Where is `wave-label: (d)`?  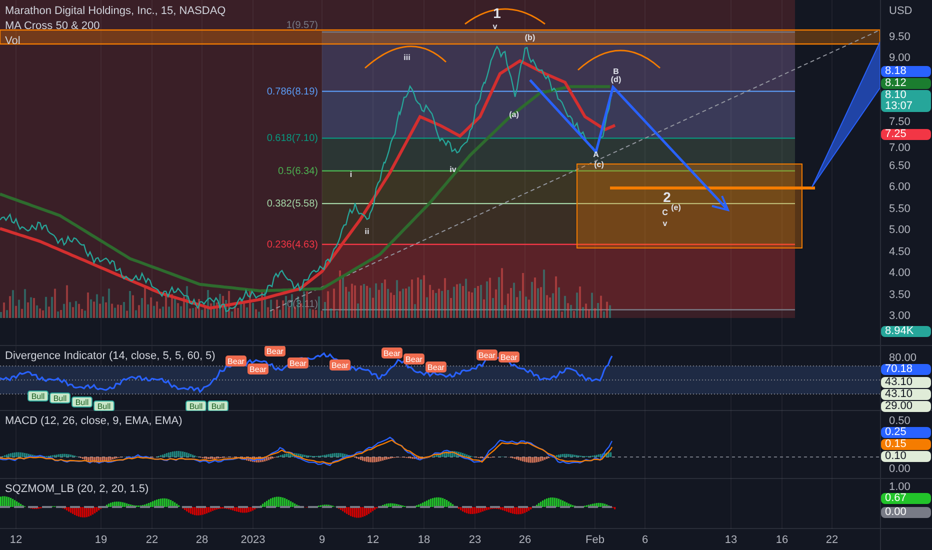
wave-label: (d) is located at coordinates (616, 79).